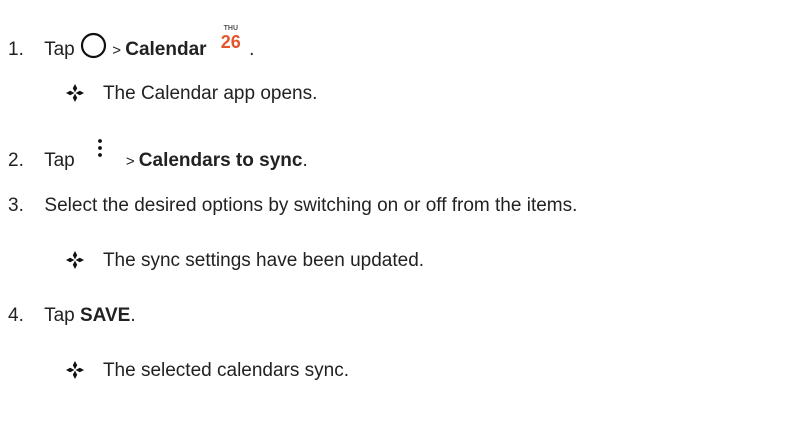 The image size is (809, 434). What do you see at coordinates (105, 315) in the screenshot?
I see `step-target: SAVE` at bounding box center [105, 315].